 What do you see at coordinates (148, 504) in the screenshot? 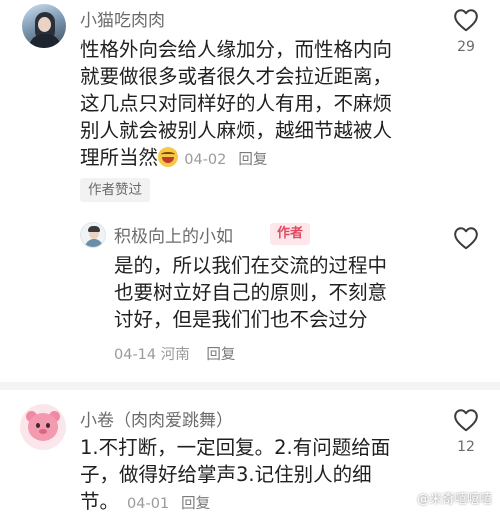
I see `comment-date: 04-01` at bounding box center [148, 504].